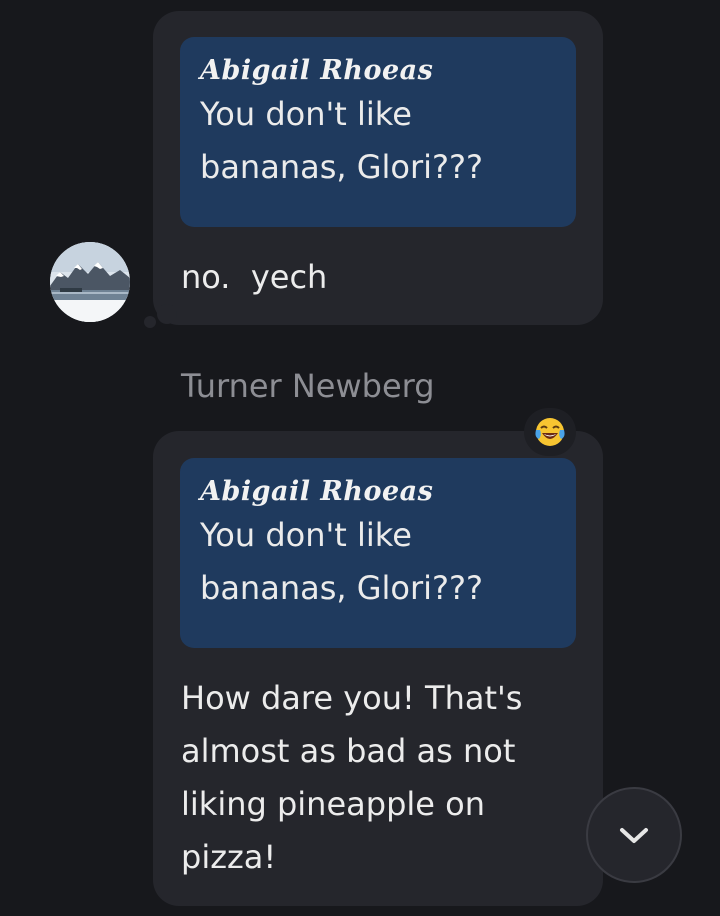 The height and width of the screenshot is (916, 720). I want to click on mountain-lake-avatar-icon, so click(90, 282).